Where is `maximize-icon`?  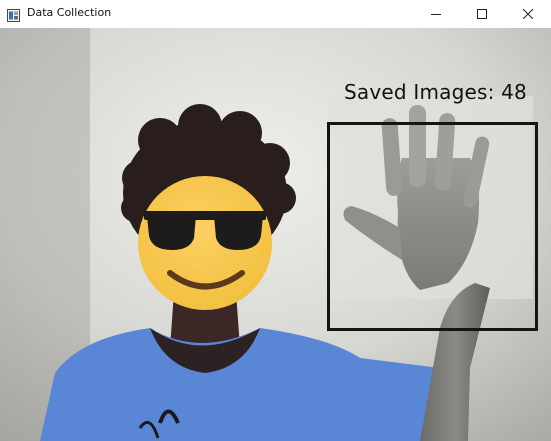 maximize-icon is located at coordinates (482, 14).